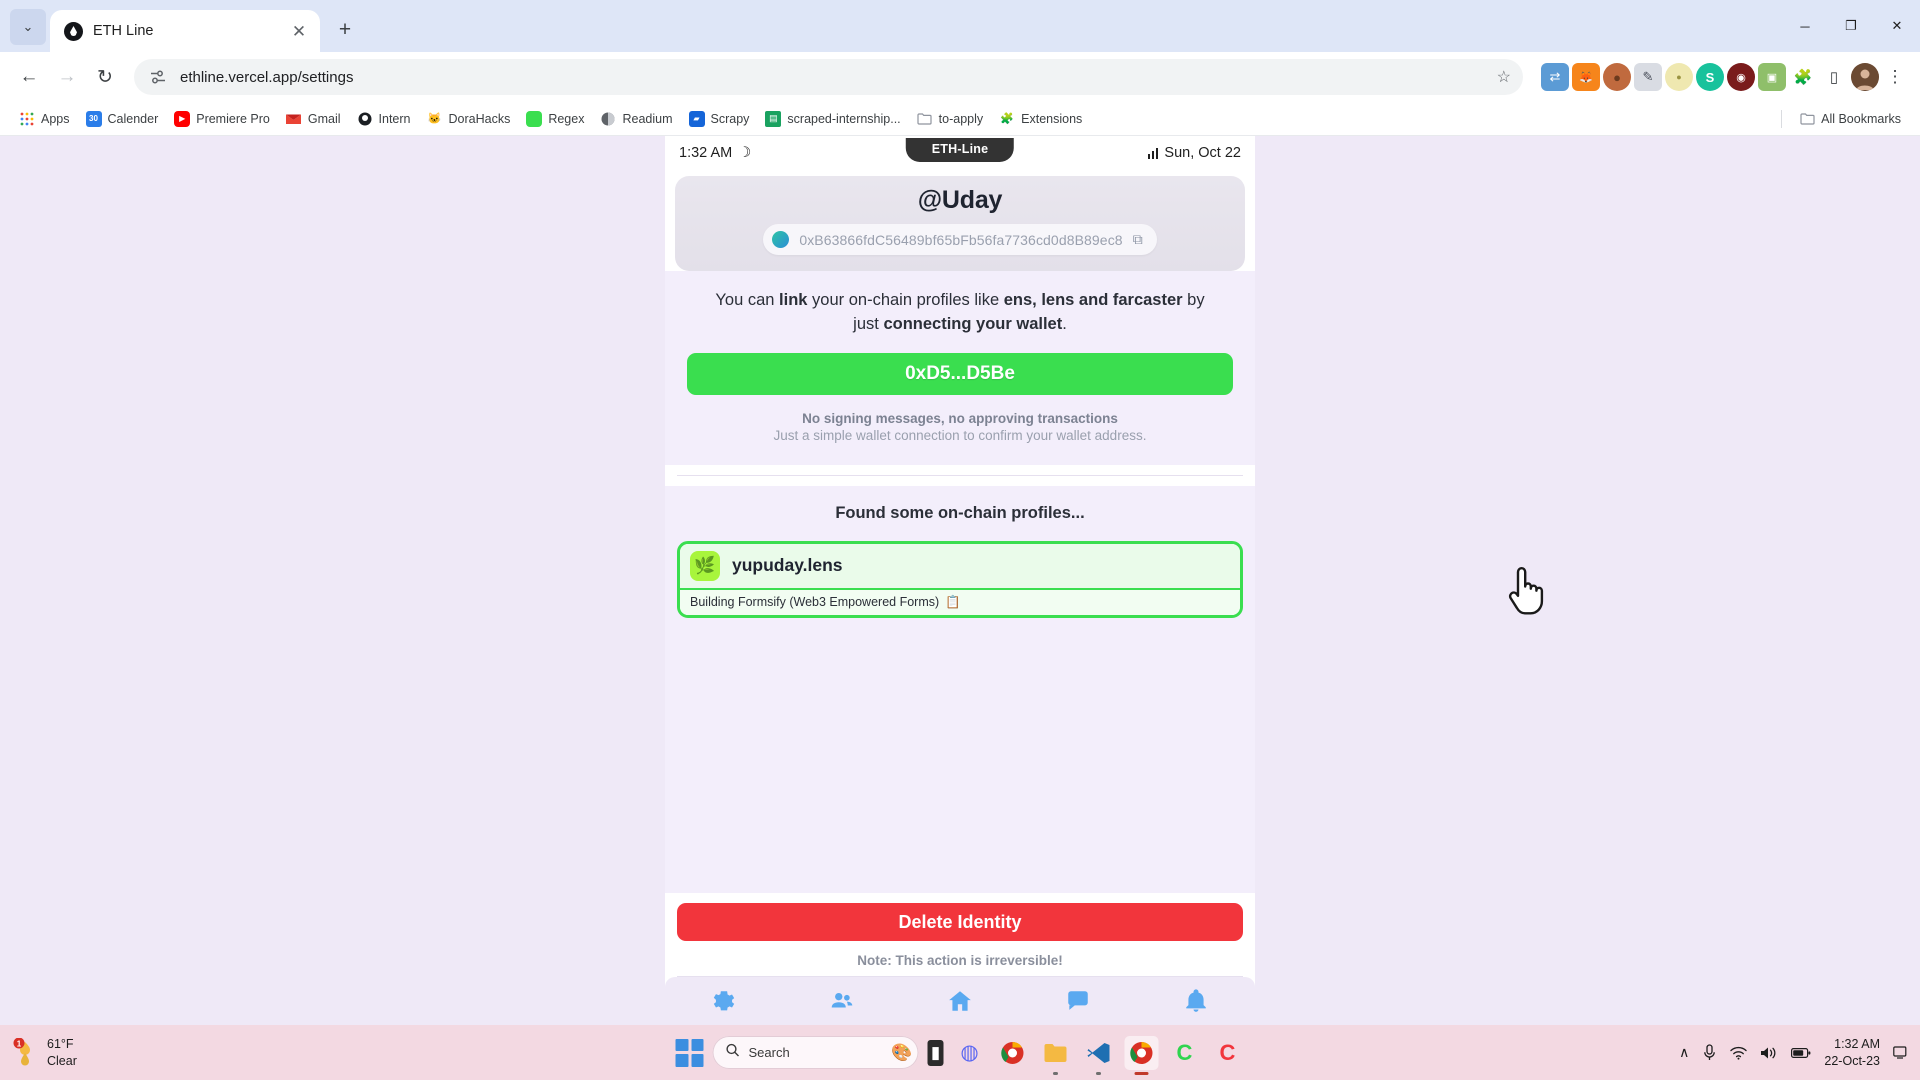 The width and height of the screenshot is (1920, 1080). I want to click on bookmark-extensions: 🧩 Extensions, so click(1040, 119).